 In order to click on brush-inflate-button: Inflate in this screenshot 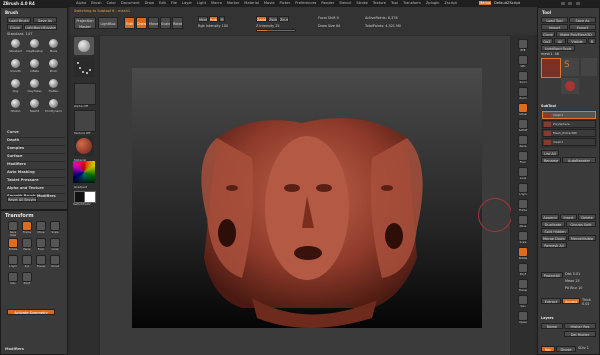, I will do `click(34, 67)`.